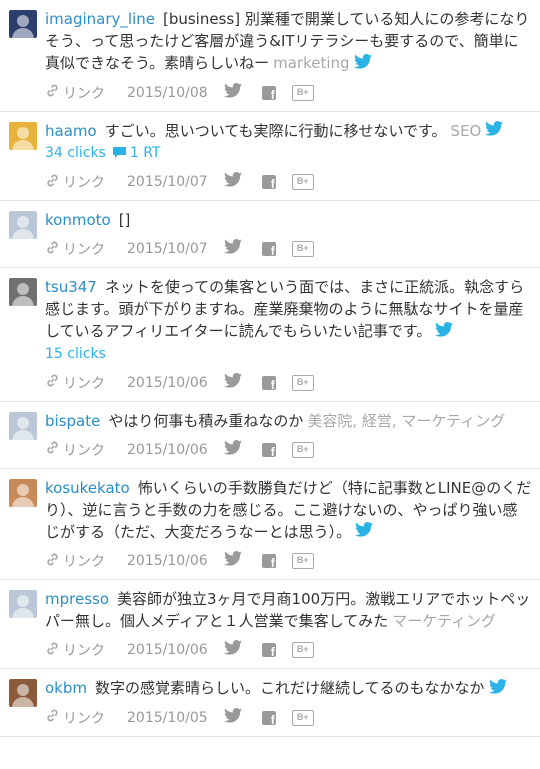  I want to click on username-link: kosukekato, so click(87, 488).